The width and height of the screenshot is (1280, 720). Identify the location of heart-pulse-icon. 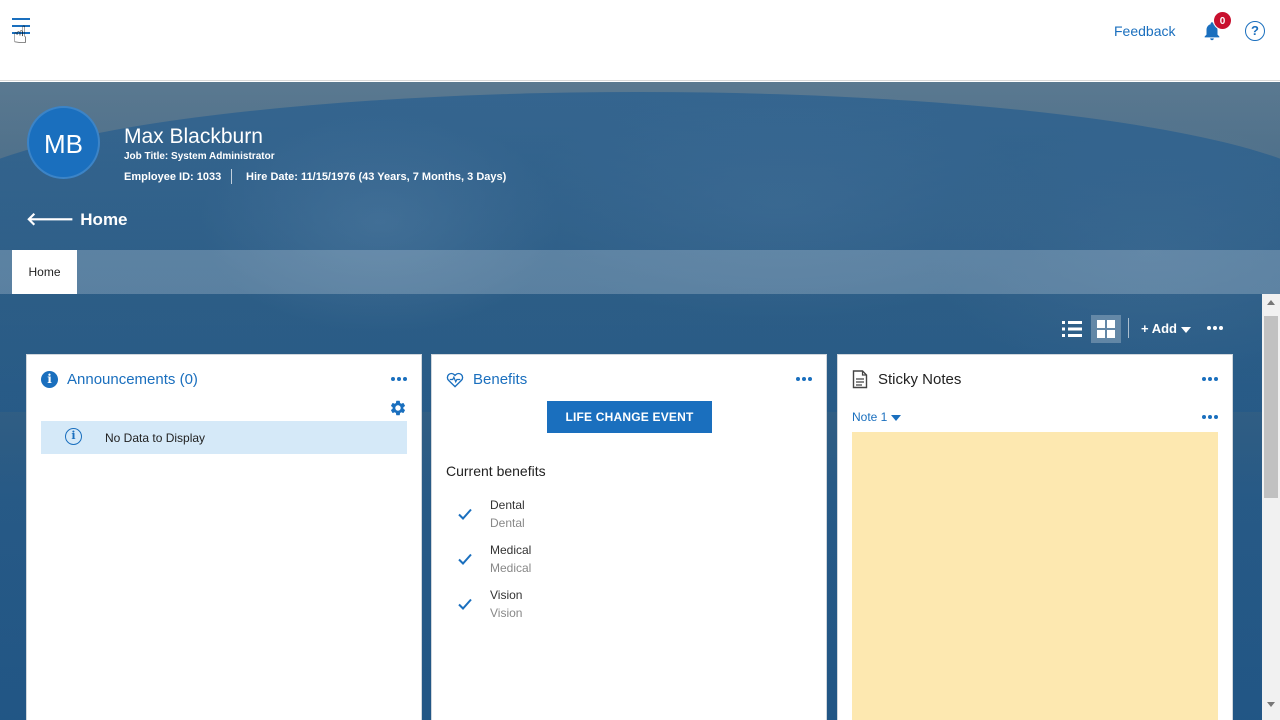
(455, 380).